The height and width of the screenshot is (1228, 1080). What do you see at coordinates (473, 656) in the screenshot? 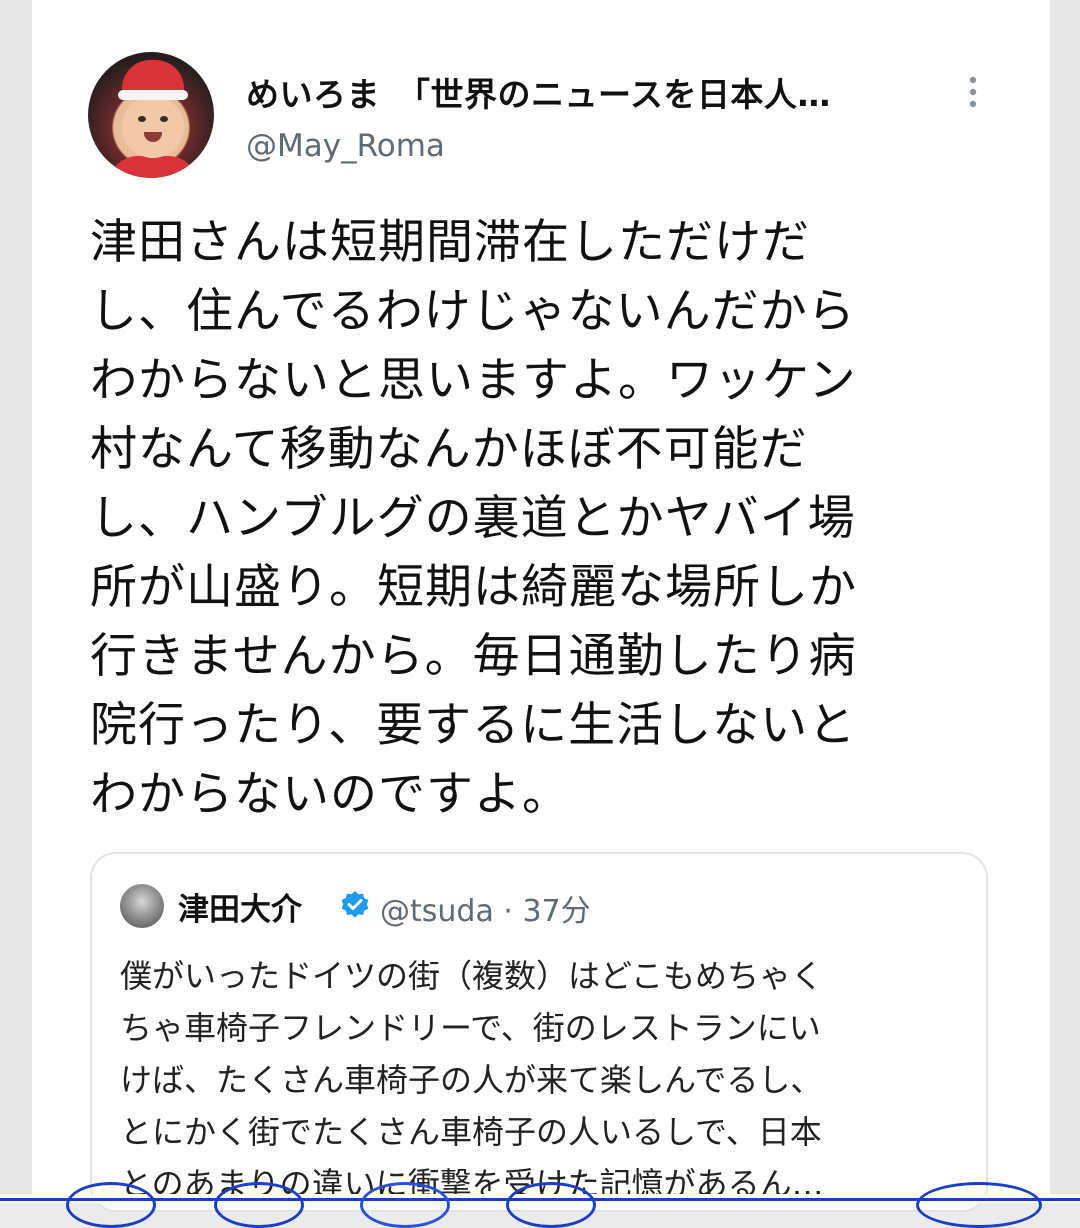
I see `tweet-text-line: 行きませんから。毎日通勤したり病` at bounding box center [473, 656].